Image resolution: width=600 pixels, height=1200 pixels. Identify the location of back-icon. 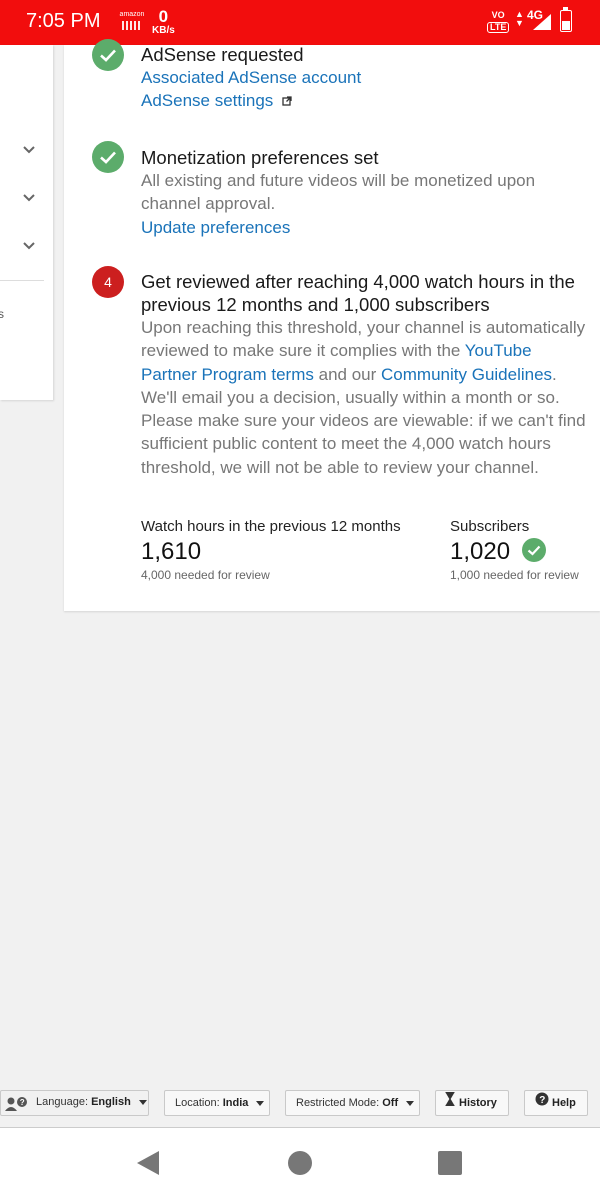
(148, 1165).